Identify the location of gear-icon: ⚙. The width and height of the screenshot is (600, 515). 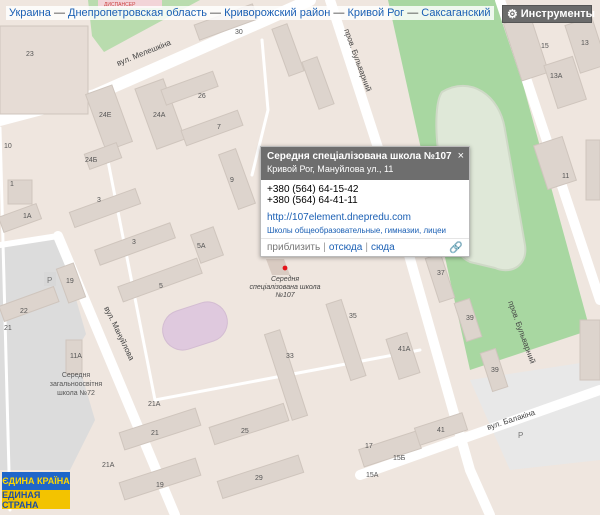
(512, 14).